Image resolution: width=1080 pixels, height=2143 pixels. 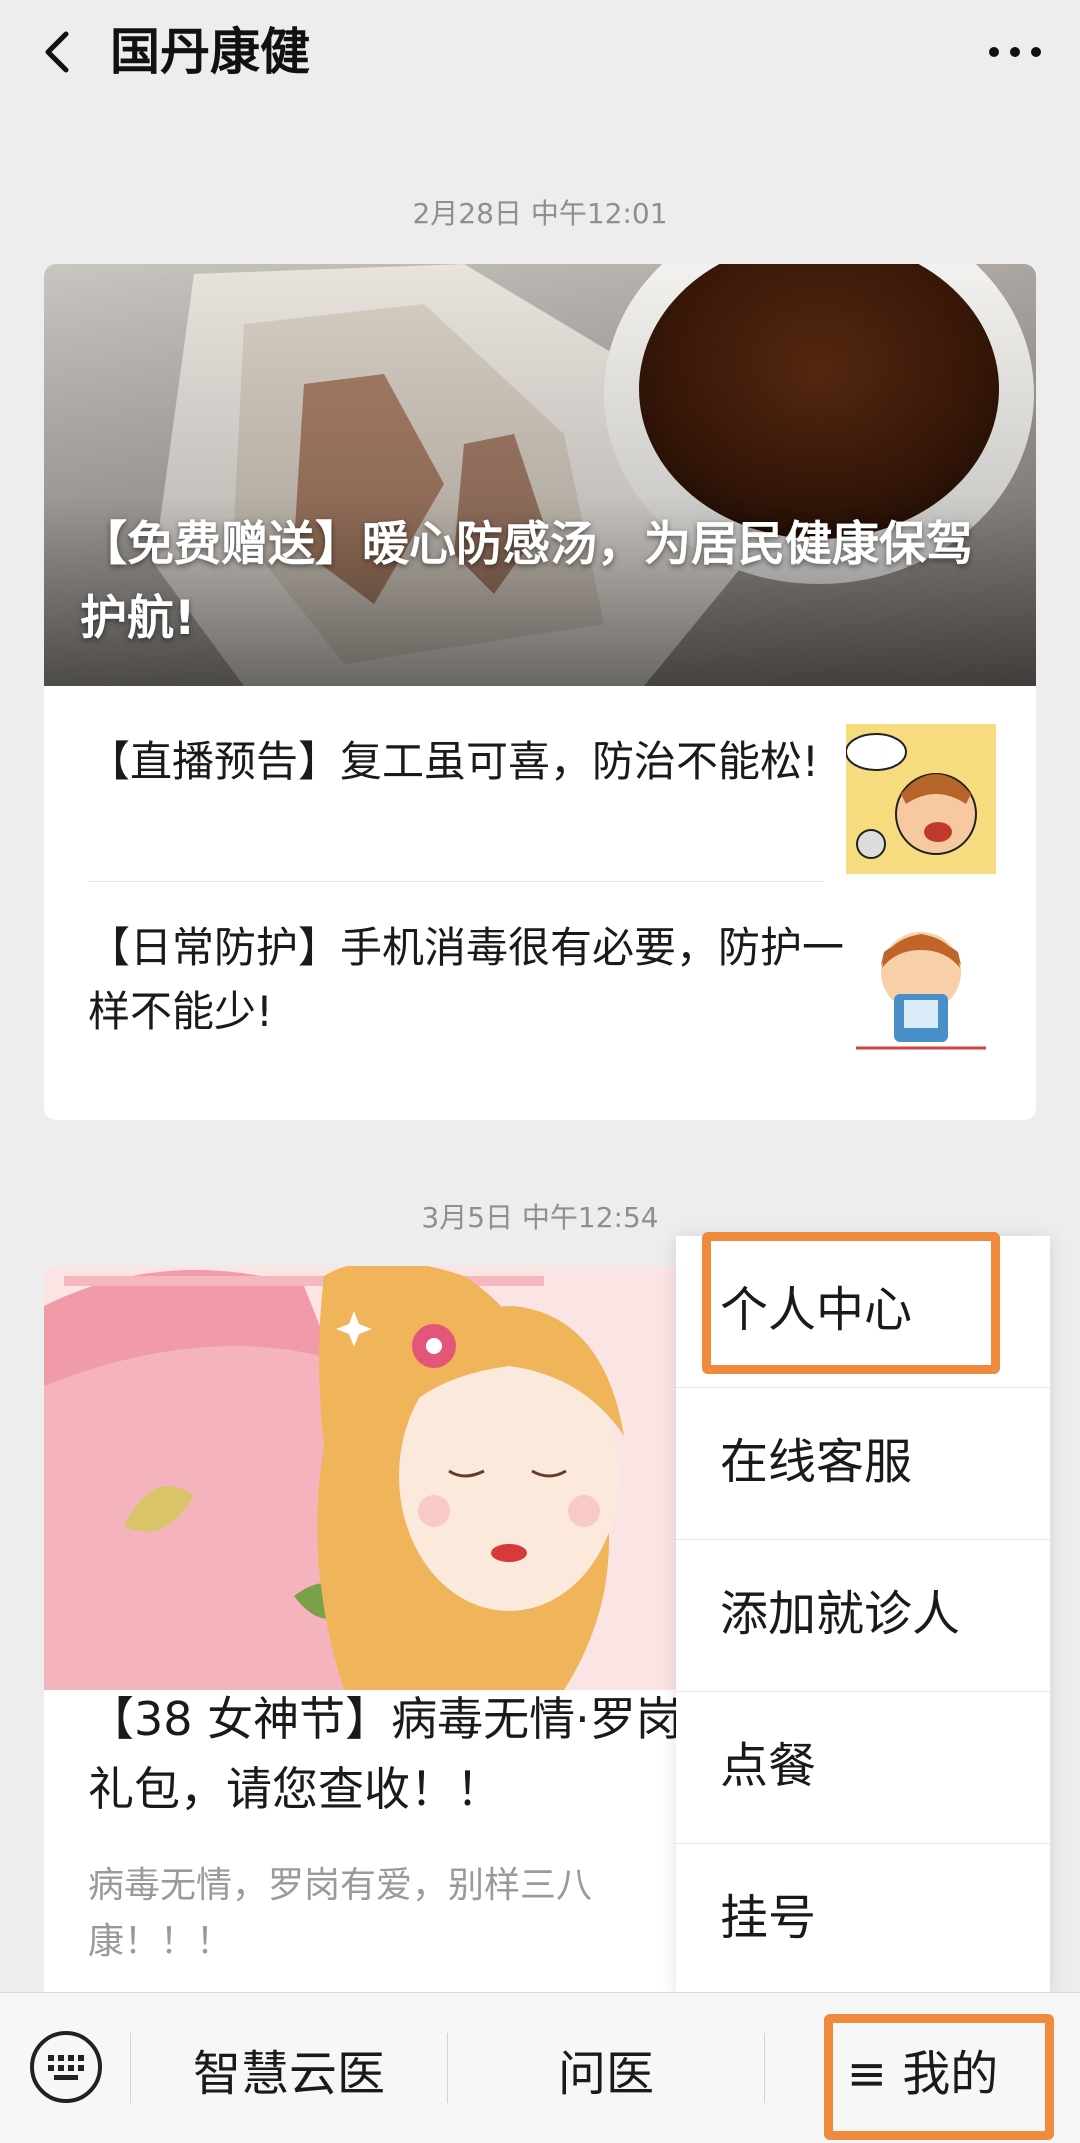 What do you see at coordinates (606, 2068) in the screenshot?
I see `menu-ask-doctor: 问医` at bounding box center [606, 2068].